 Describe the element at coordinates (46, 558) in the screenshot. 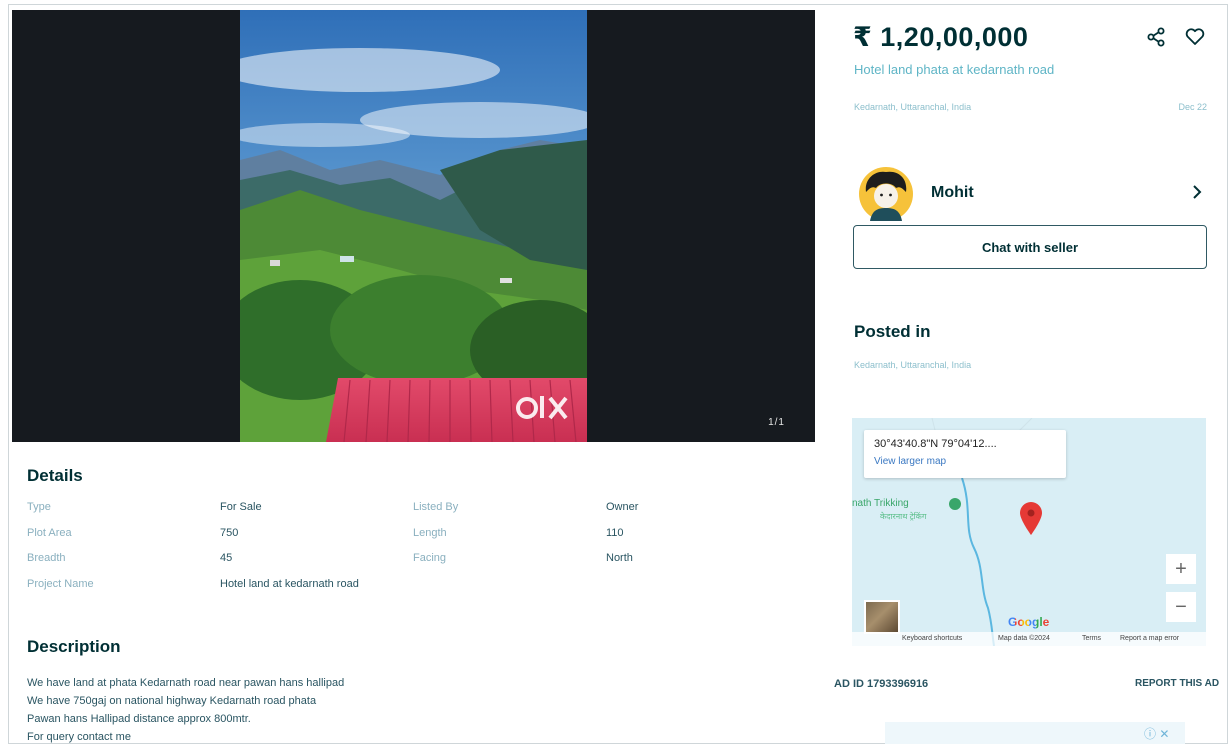

I see `detail-key-breadth: Breadth` at that location.